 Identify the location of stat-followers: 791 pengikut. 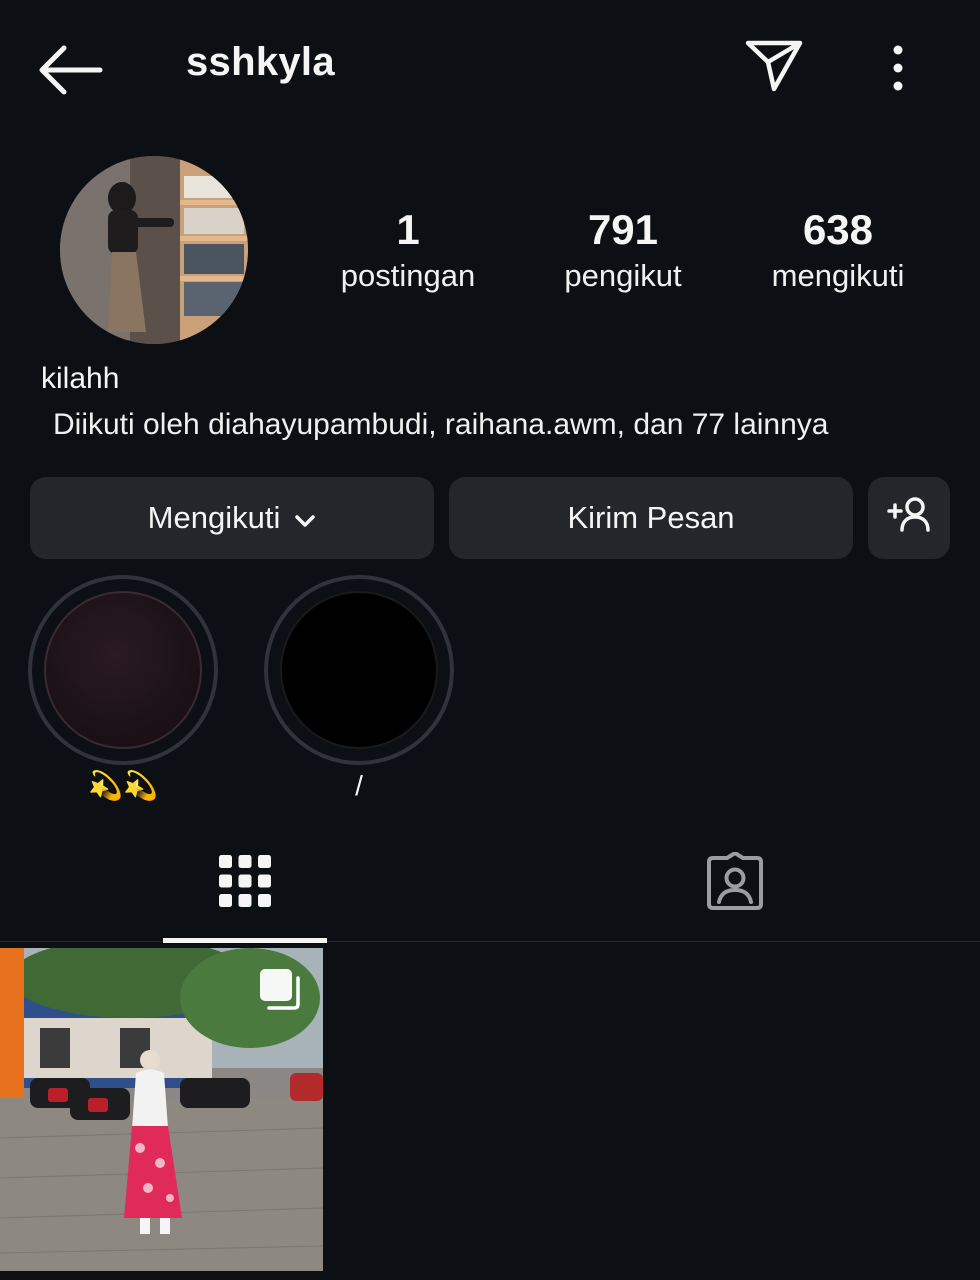
(623, 250).